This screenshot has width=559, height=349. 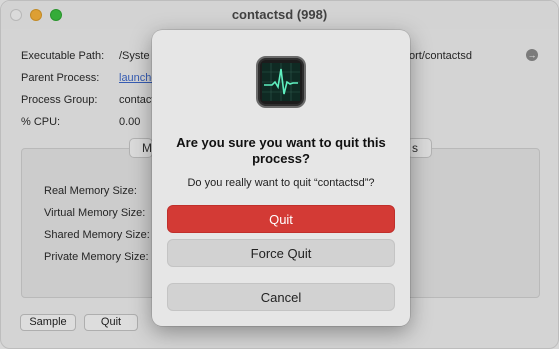 I want to click on quit-button: Quit, so click(x=281, y=219).